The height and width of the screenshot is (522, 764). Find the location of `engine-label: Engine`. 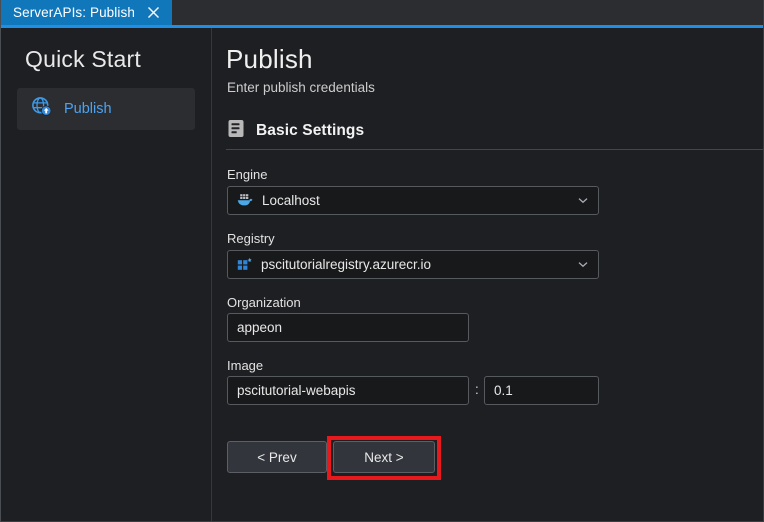

engine-label: Engine is located at coordinates (247, 174).